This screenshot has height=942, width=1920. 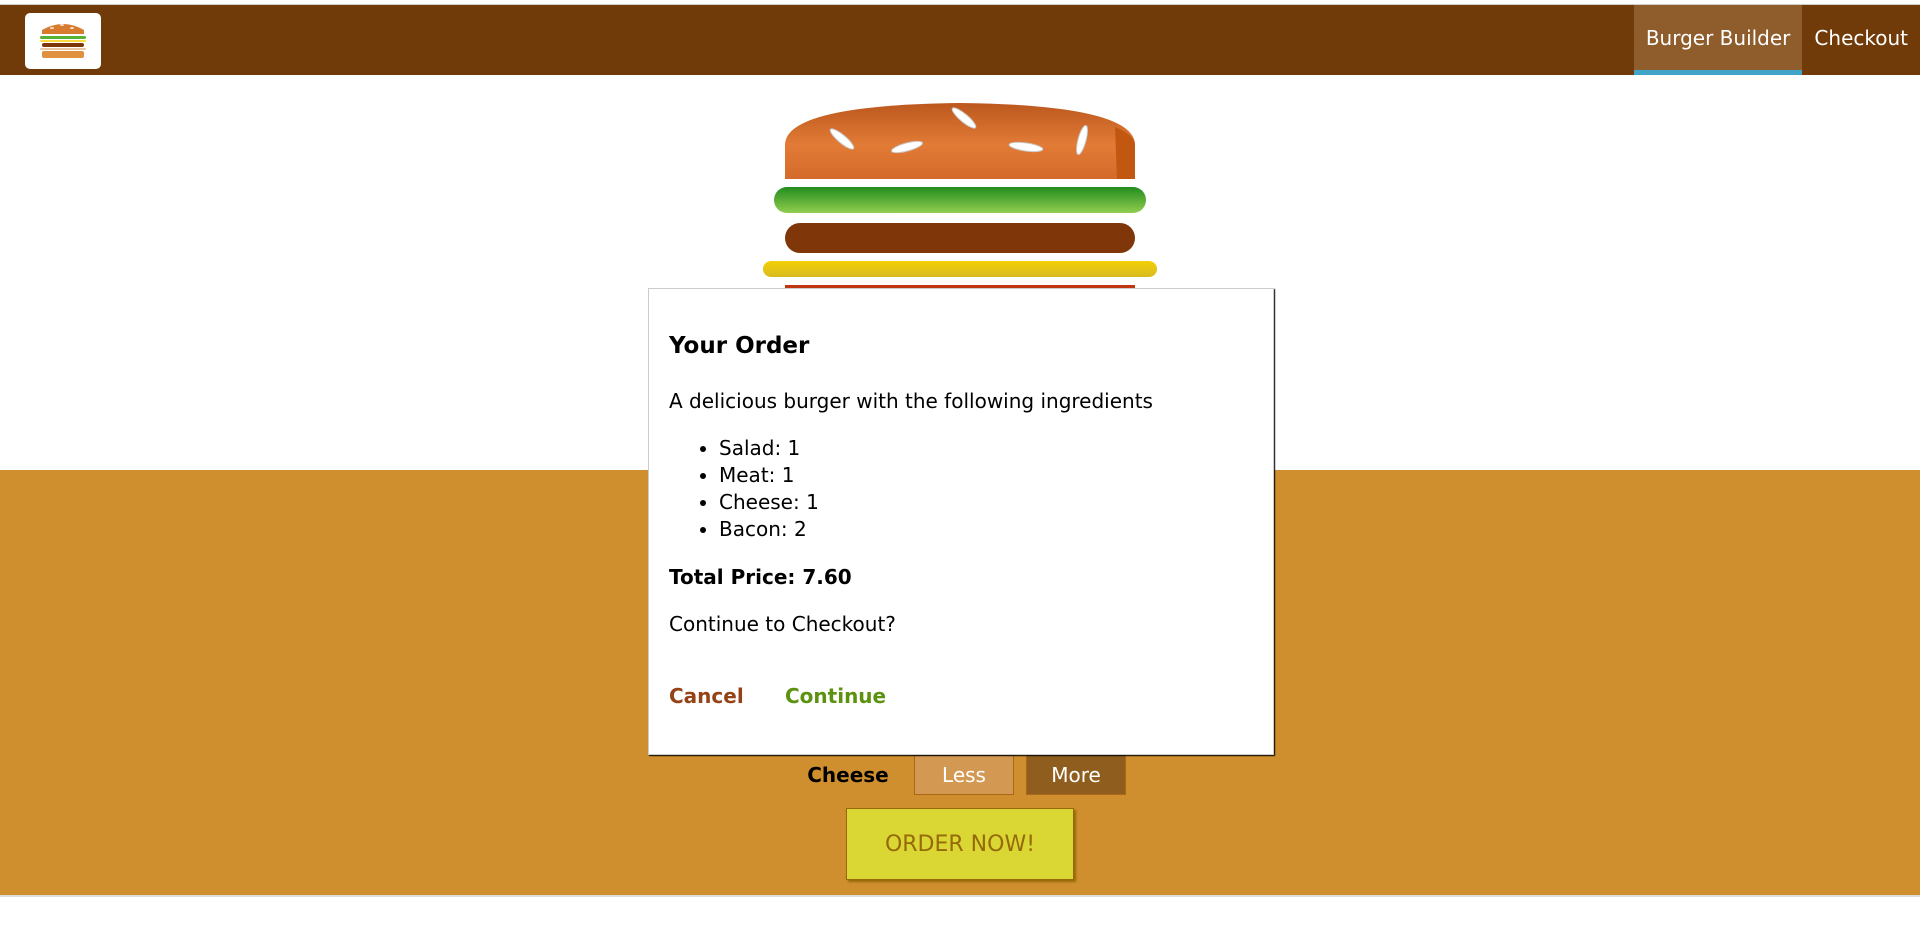 What do you see at coordinates (769, 448) in the screenshot?
I see `list-item: Salad: 1` at bounding box center [769, 448].